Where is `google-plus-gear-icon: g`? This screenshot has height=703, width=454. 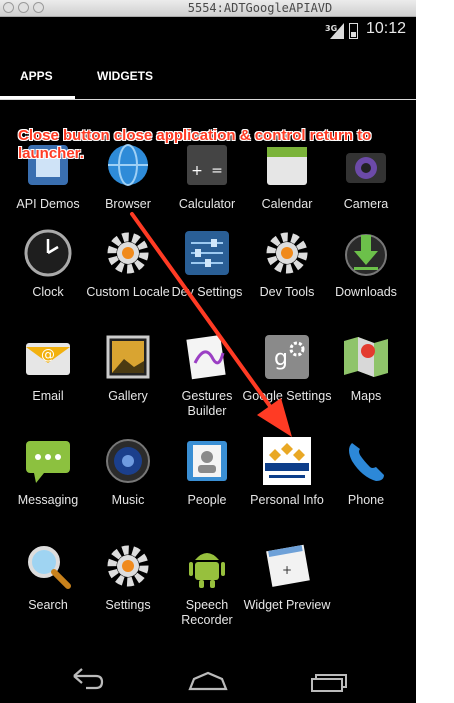 google-plus-gear-icon: g is located at coordinates (287, 357).